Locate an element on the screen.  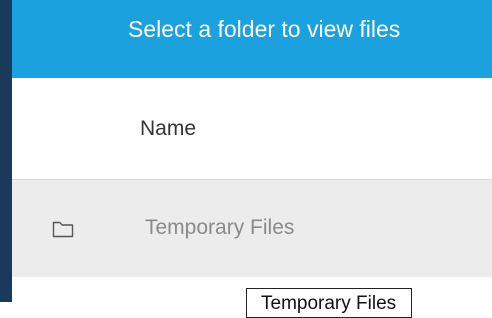
column-header-name: Name is located at coordinates (168, 129).